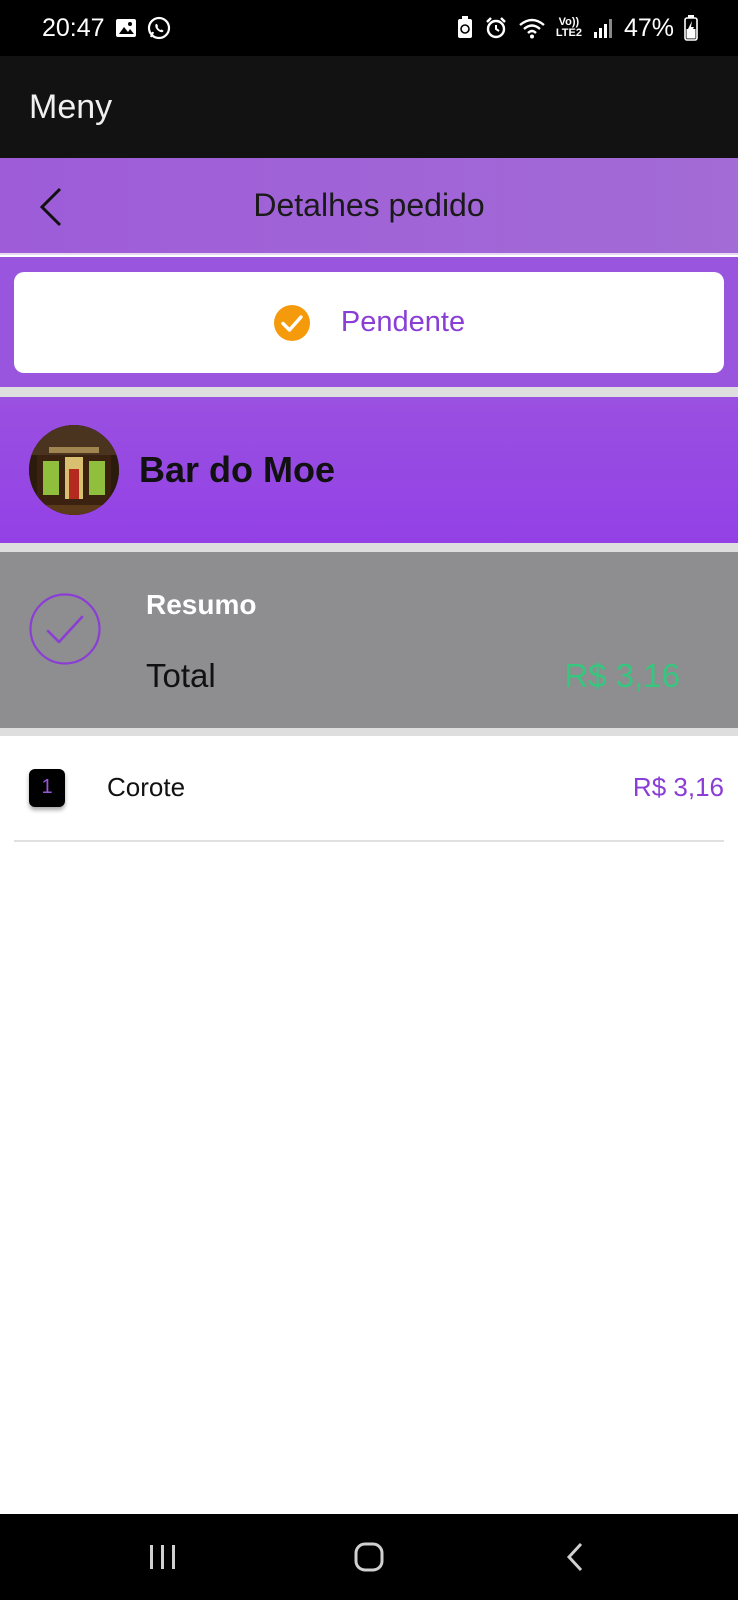 The image size is (738, 1600). What do you see at coordinates (403, 322) in the screenshot?
I see `order-status-label: Pendente` at bounding box center [403, 322].